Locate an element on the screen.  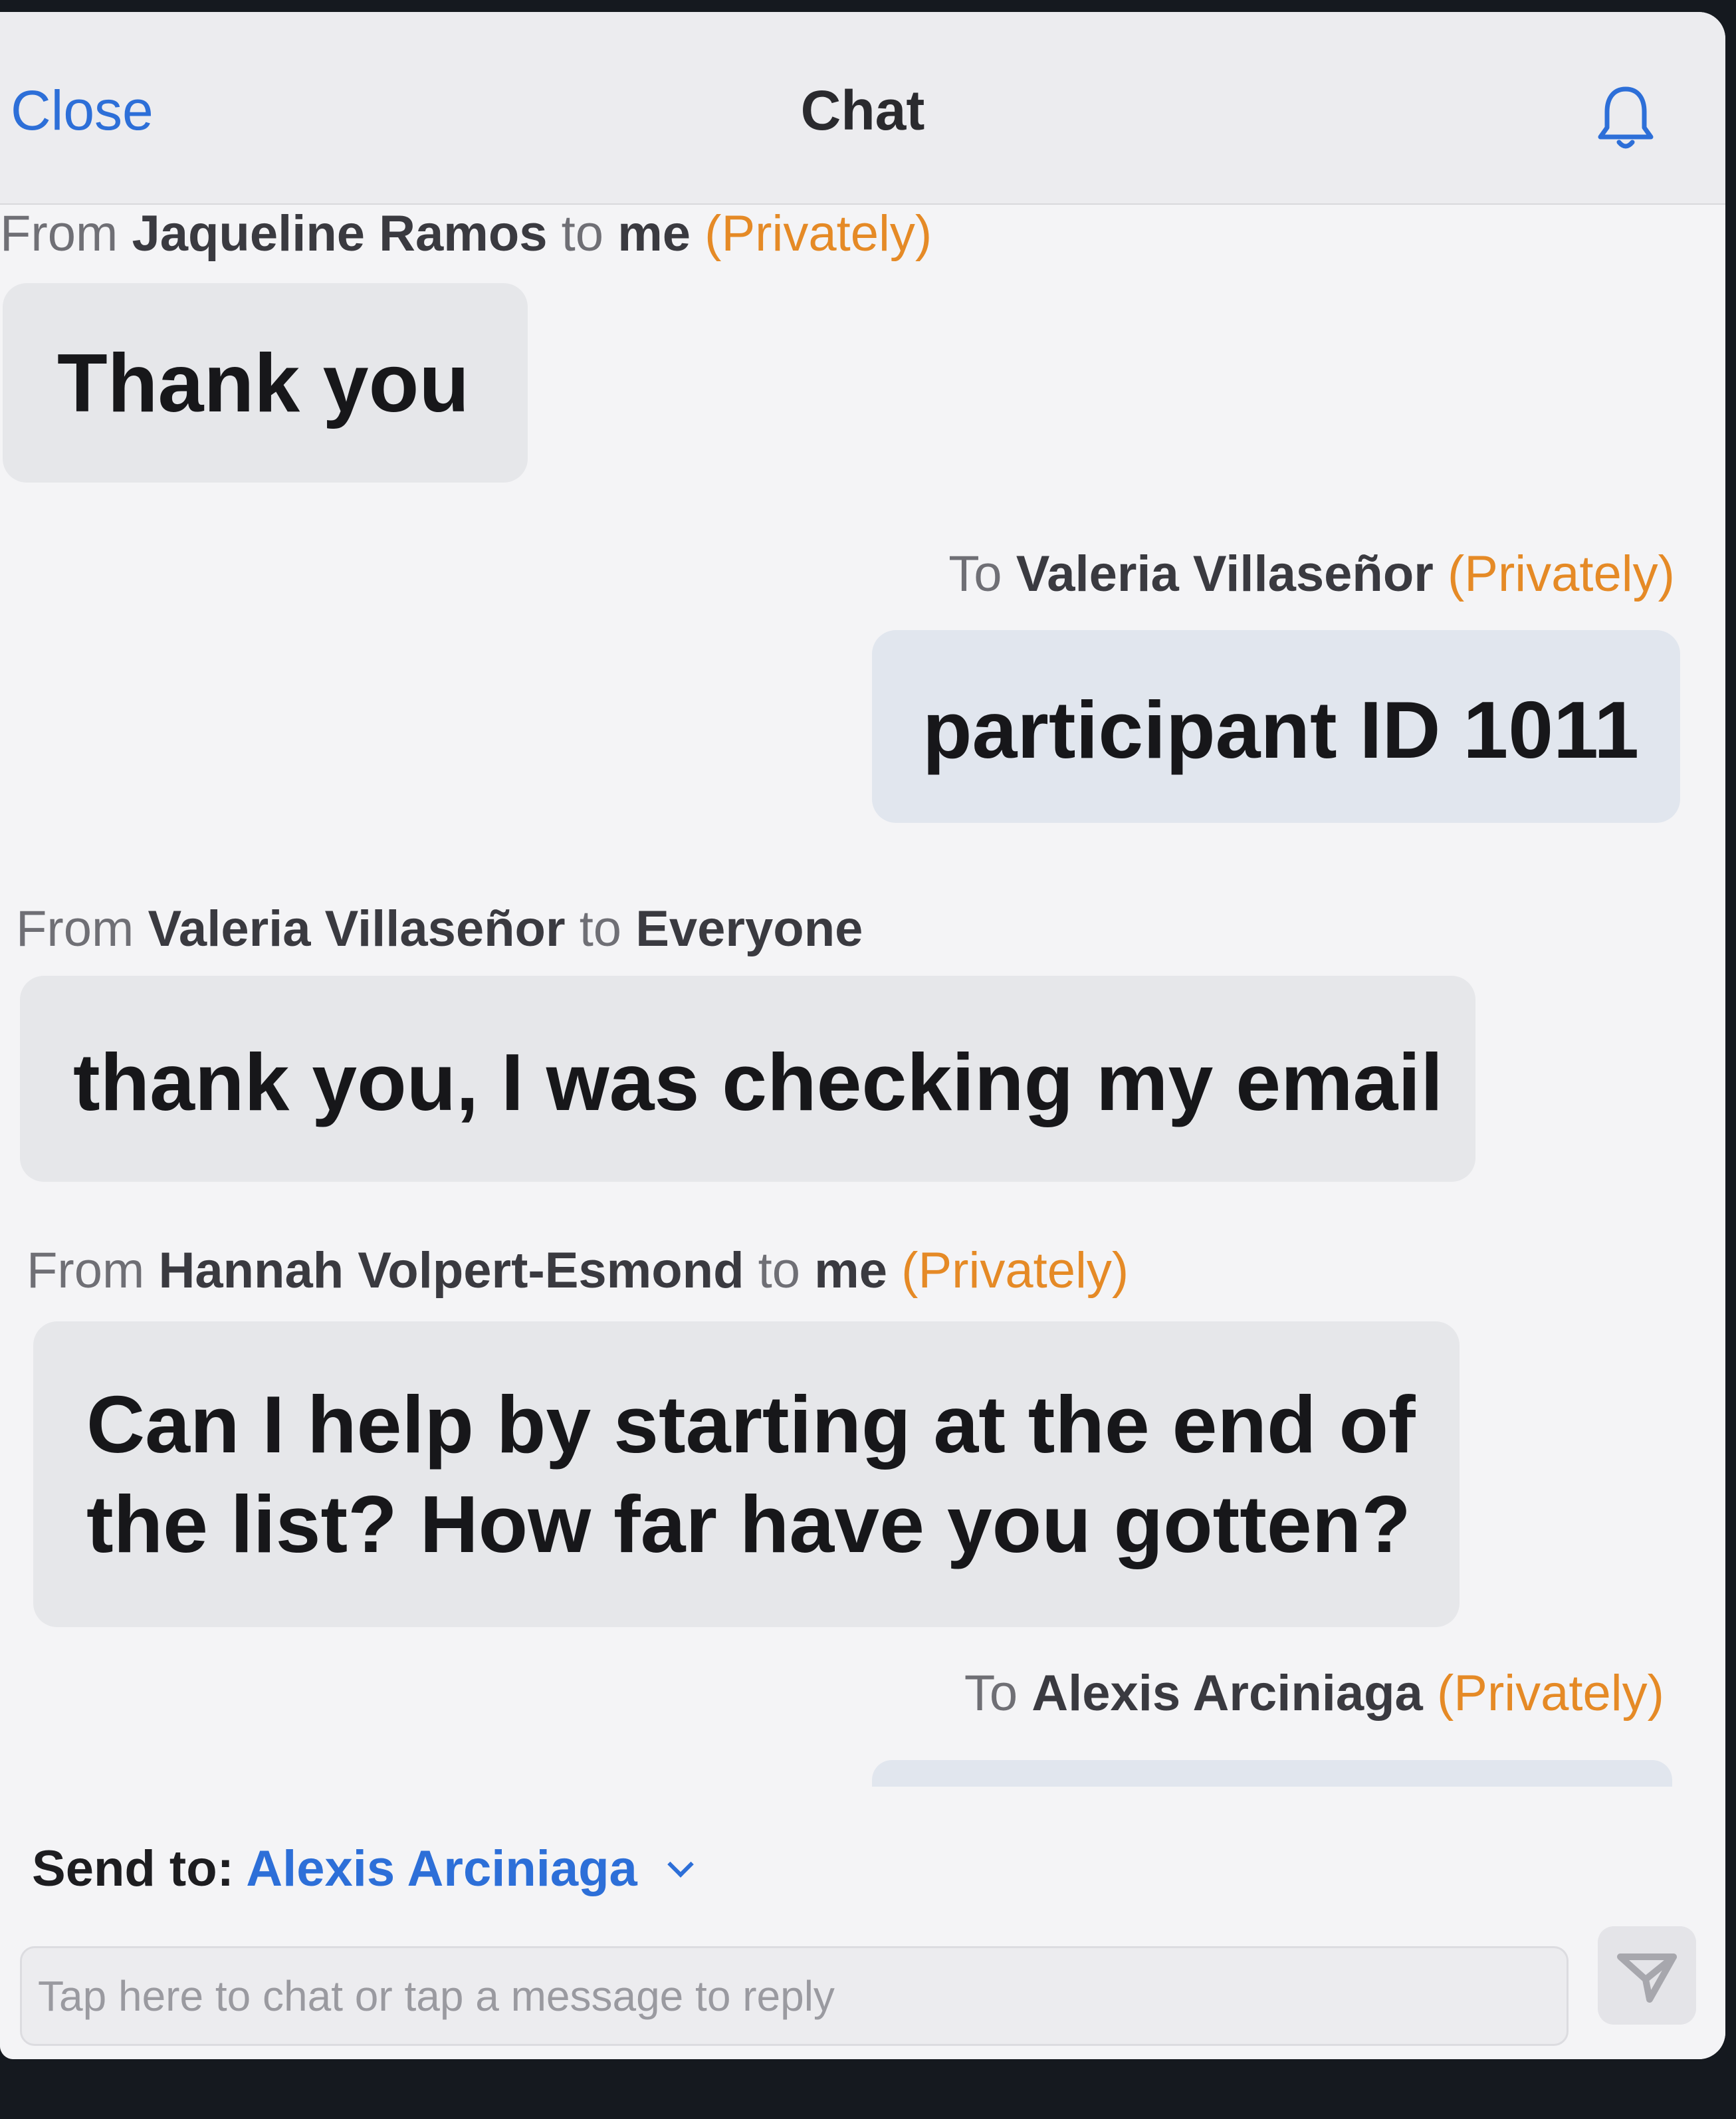
send-to-recipient: Alexis Arciniaga is located at coordinates (441, 1868).